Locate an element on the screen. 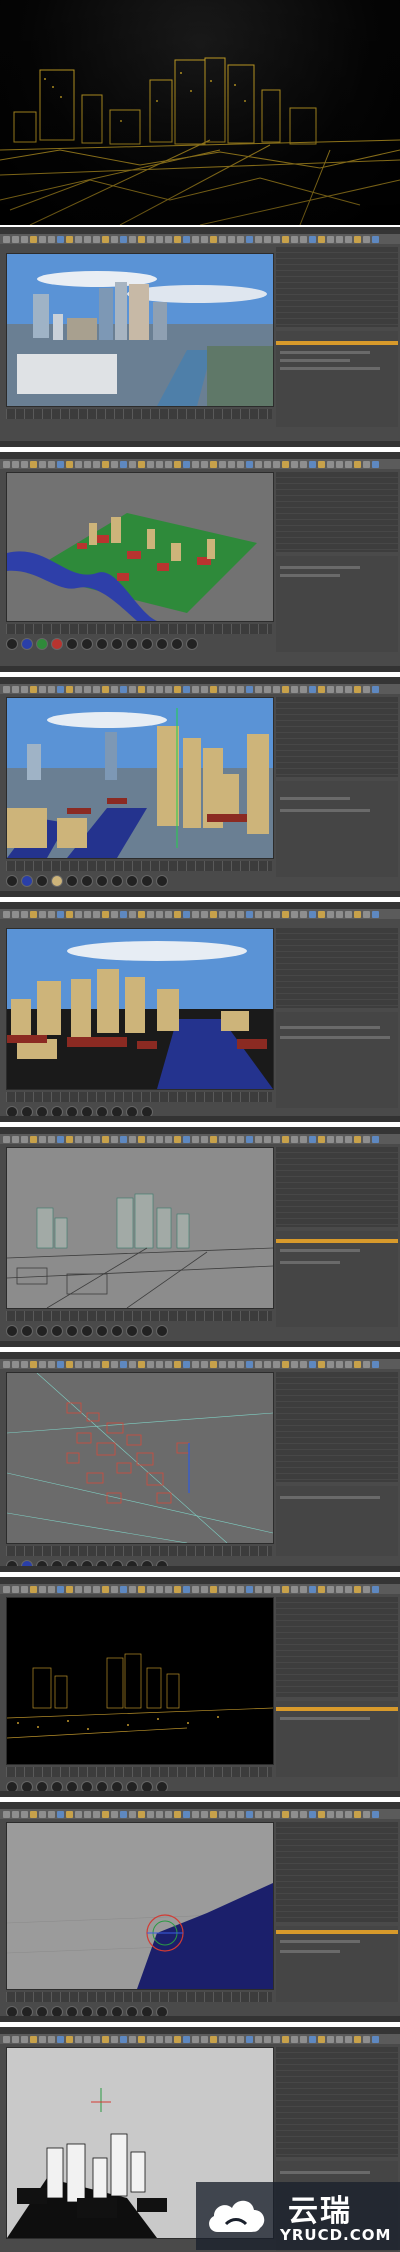 Image resolution: width=400 pixels, height=2252 pixels. c4d-window-redwire is located at coordinates (200, 1461).